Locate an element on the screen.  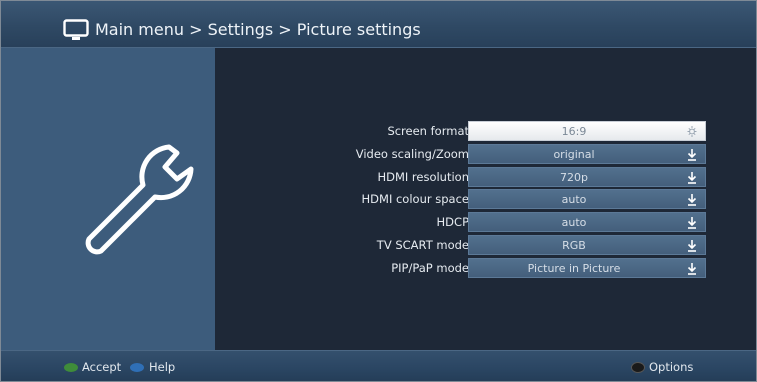
setting-value-text: 720p is located at coordinates (574, 177).